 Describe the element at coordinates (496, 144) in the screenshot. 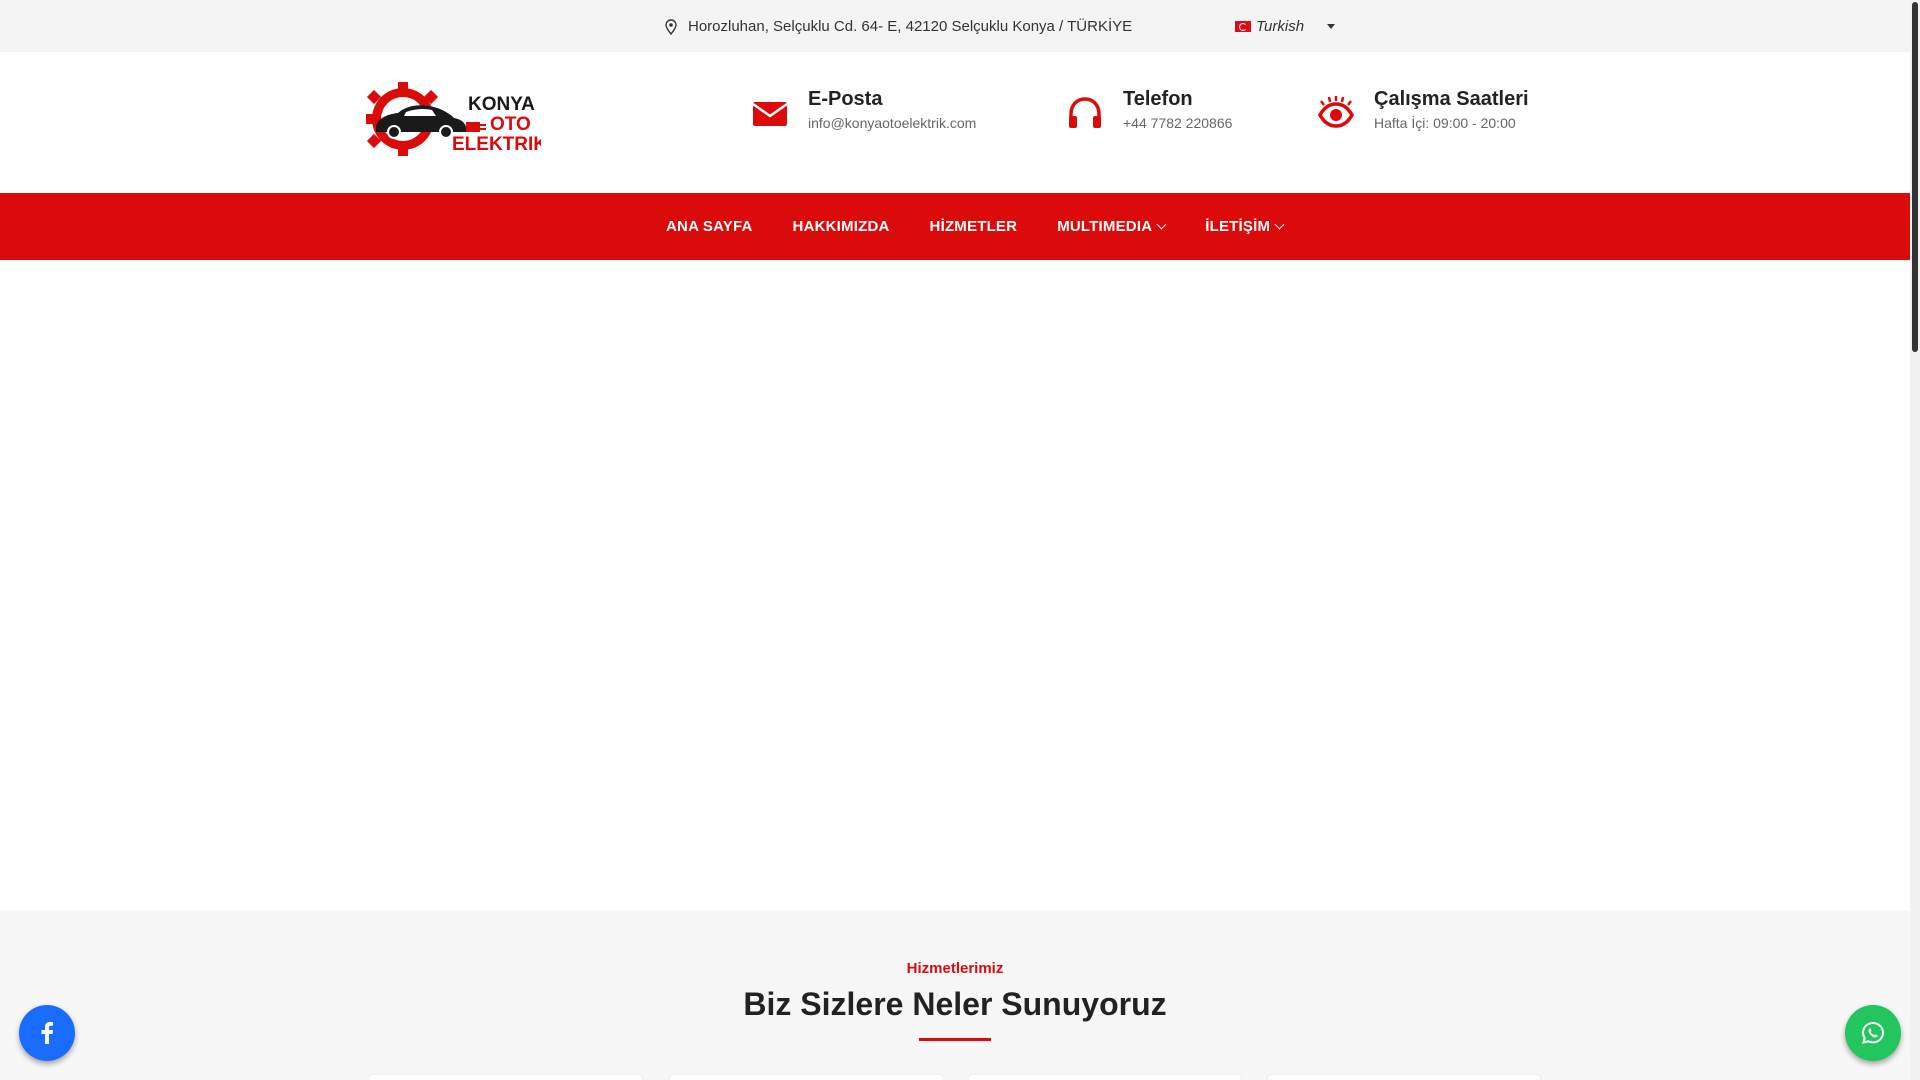

I see `svg-text: ELEKTRIK` at that location.